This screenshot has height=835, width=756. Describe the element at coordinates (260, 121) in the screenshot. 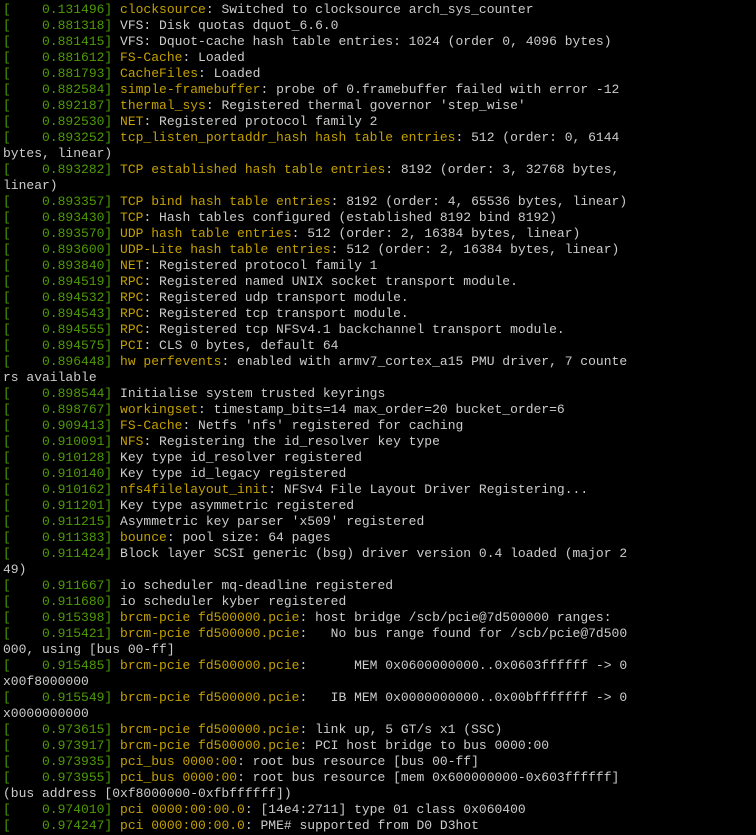

I see `log-message: : Registered protocol family 2` at that location.